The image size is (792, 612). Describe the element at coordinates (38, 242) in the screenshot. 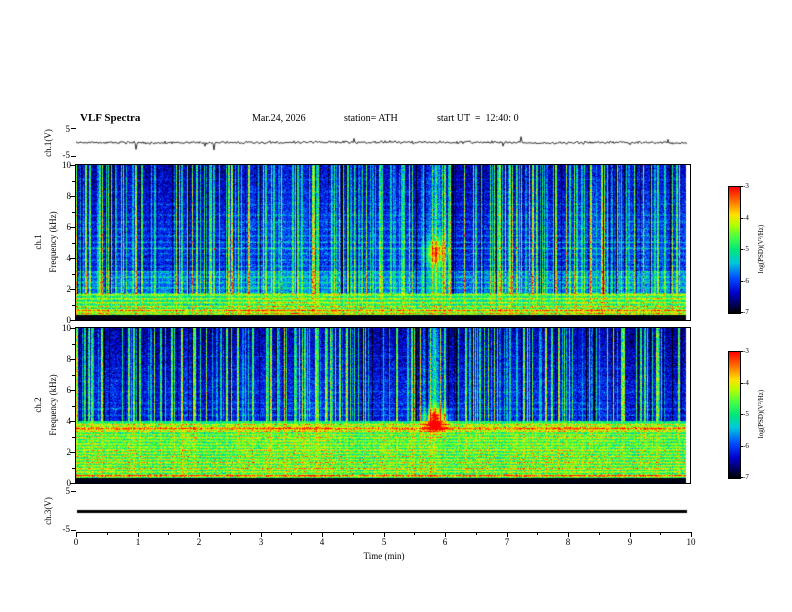

I see `spec1-channel-label: ch.1` at that location.